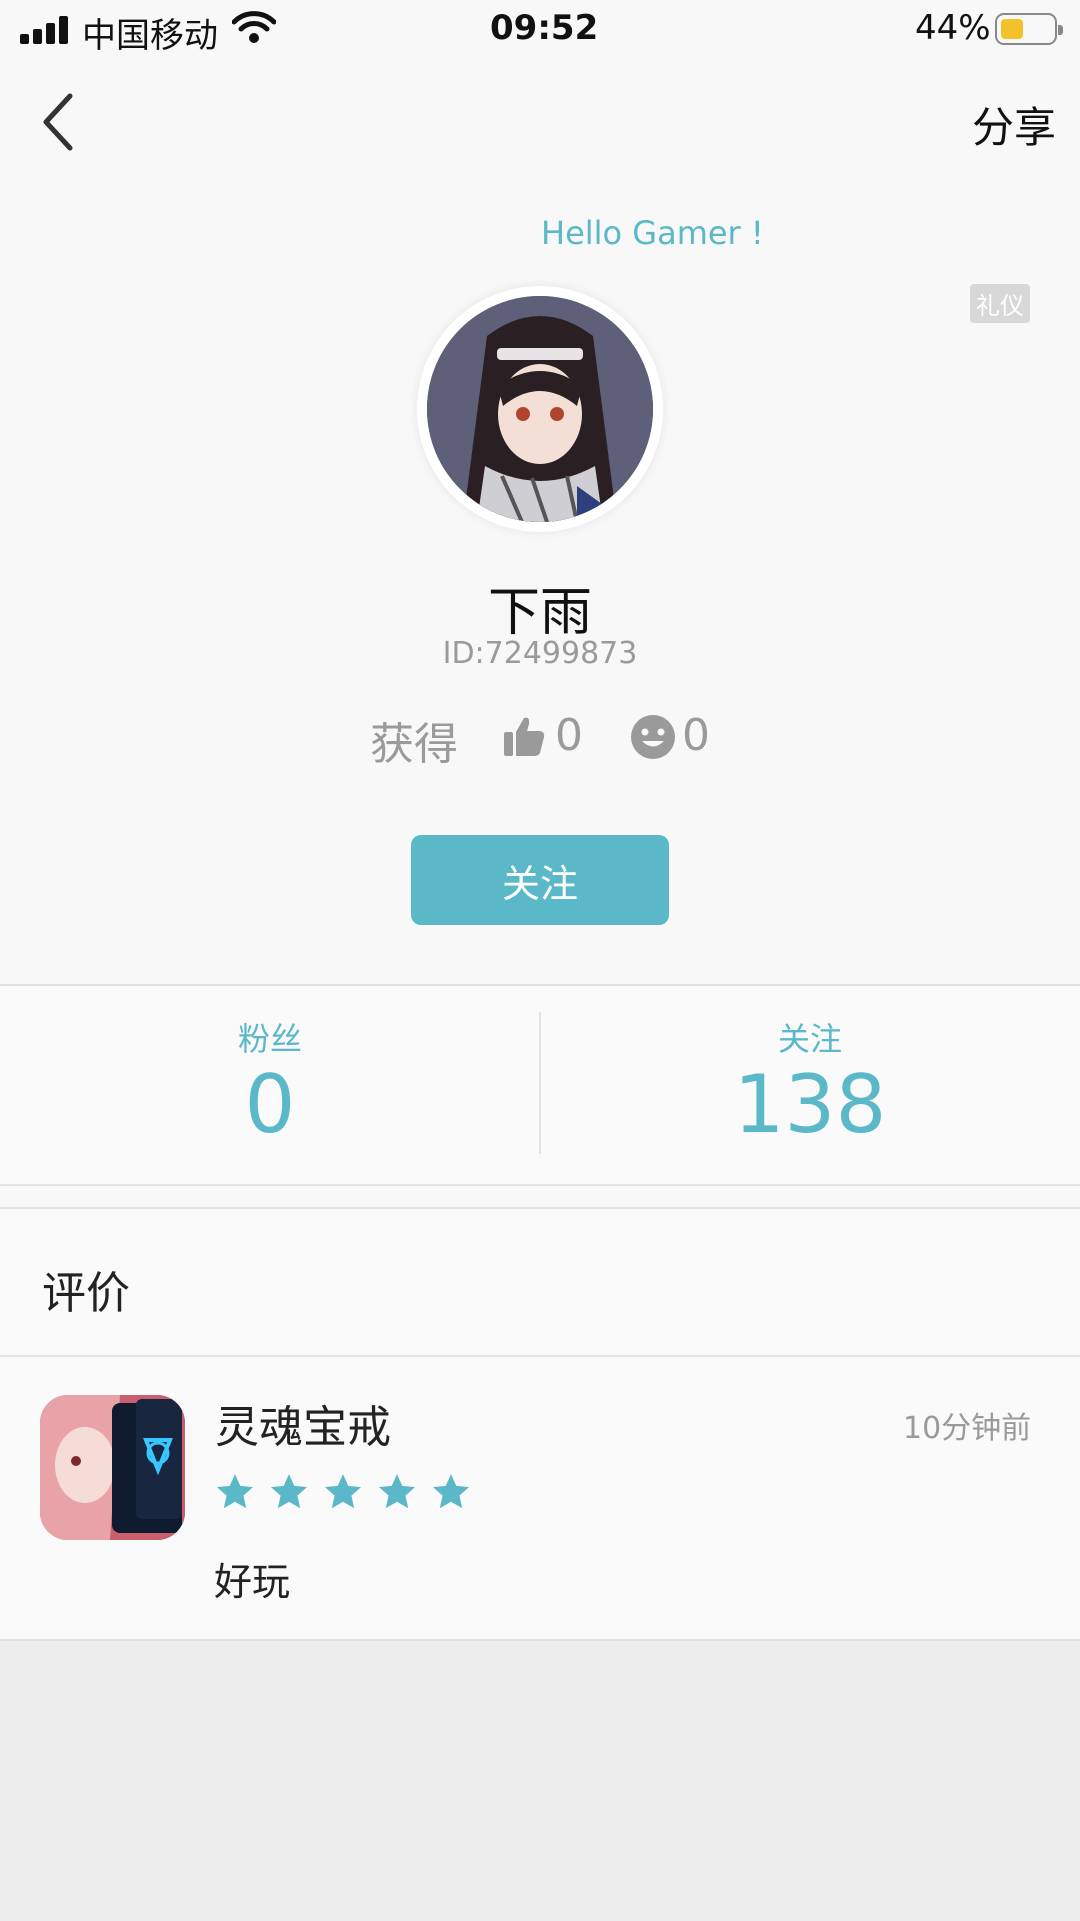  I want to click on avatar, so click(540, 409).